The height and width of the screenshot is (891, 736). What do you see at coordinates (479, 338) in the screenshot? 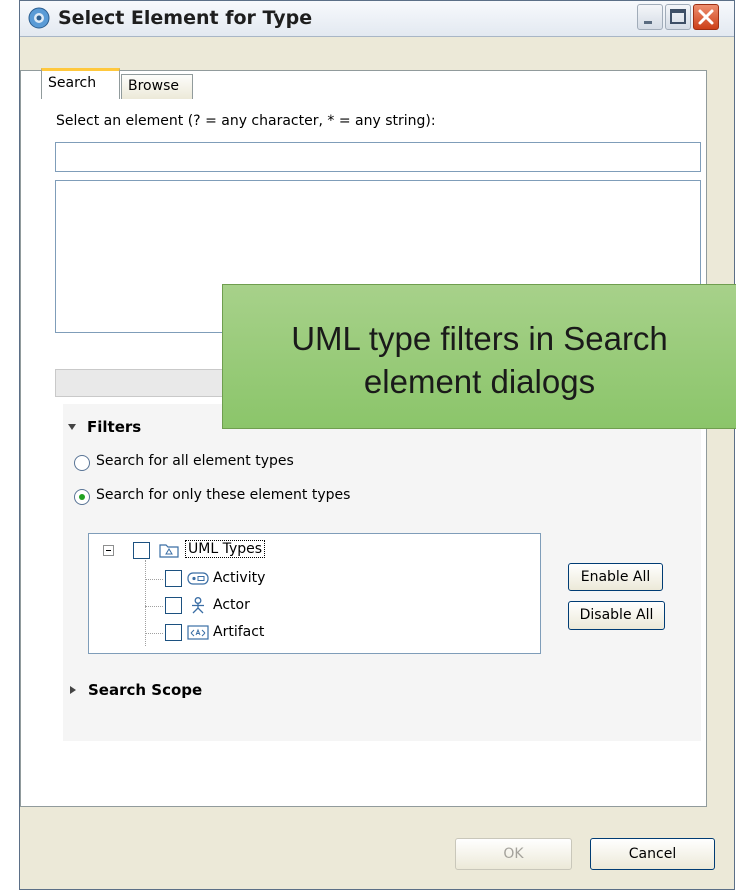
I see `callout-line-1: UML type filters in Search` at bounding box center [479, 338].